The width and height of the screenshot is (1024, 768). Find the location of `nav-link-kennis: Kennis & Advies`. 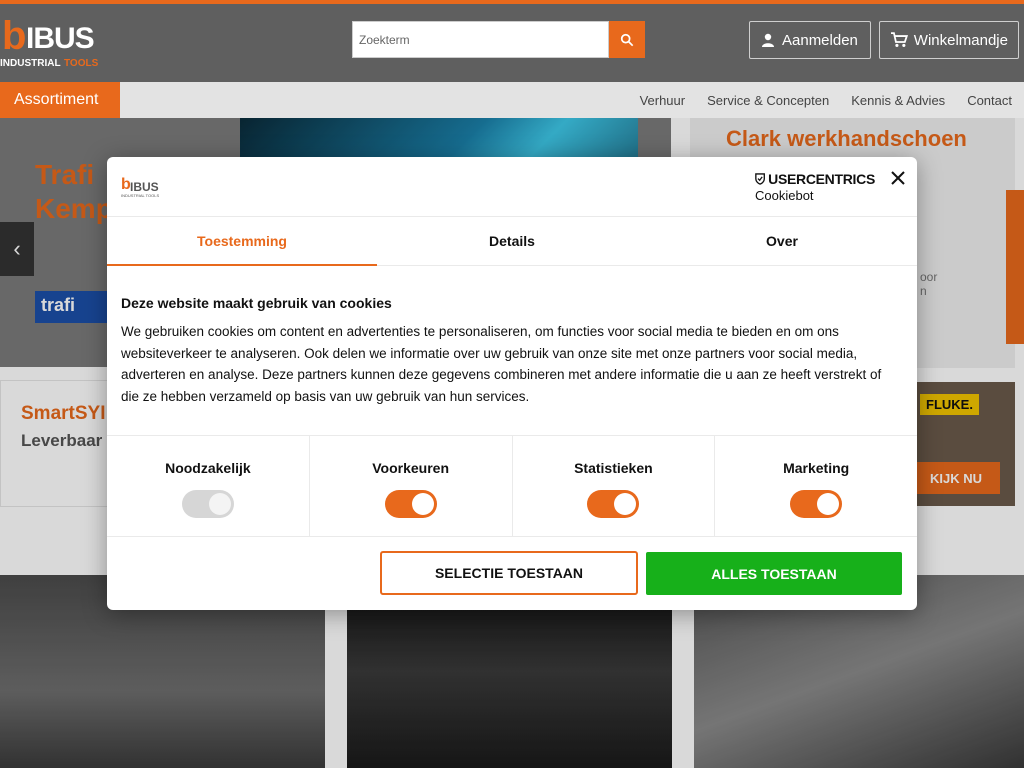

nav-link-kennis: Kennis & Advies is located at coordinates (898, 100).